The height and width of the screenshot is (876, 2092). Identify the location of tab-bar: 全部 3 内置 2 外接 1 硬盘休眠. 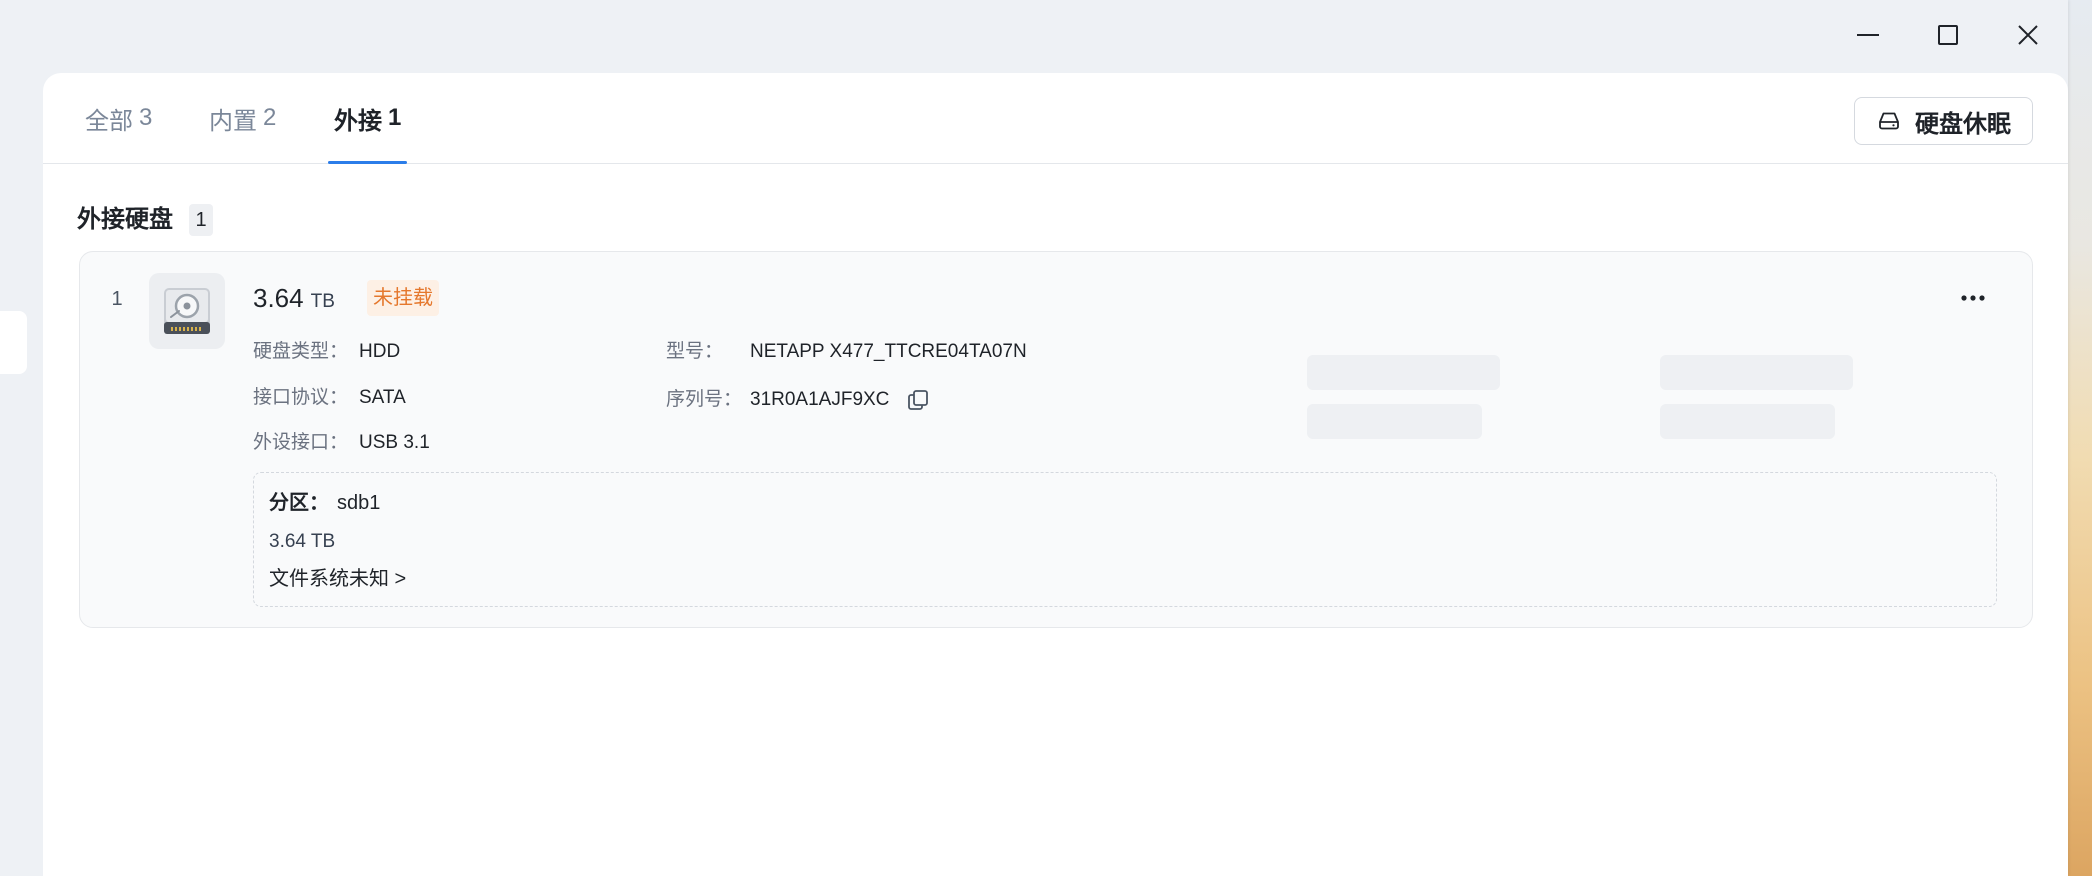
(1055, 118).